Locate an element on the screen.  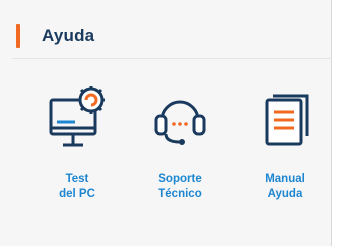
tile-label: Test del PC is located at coordinates (77, 186).